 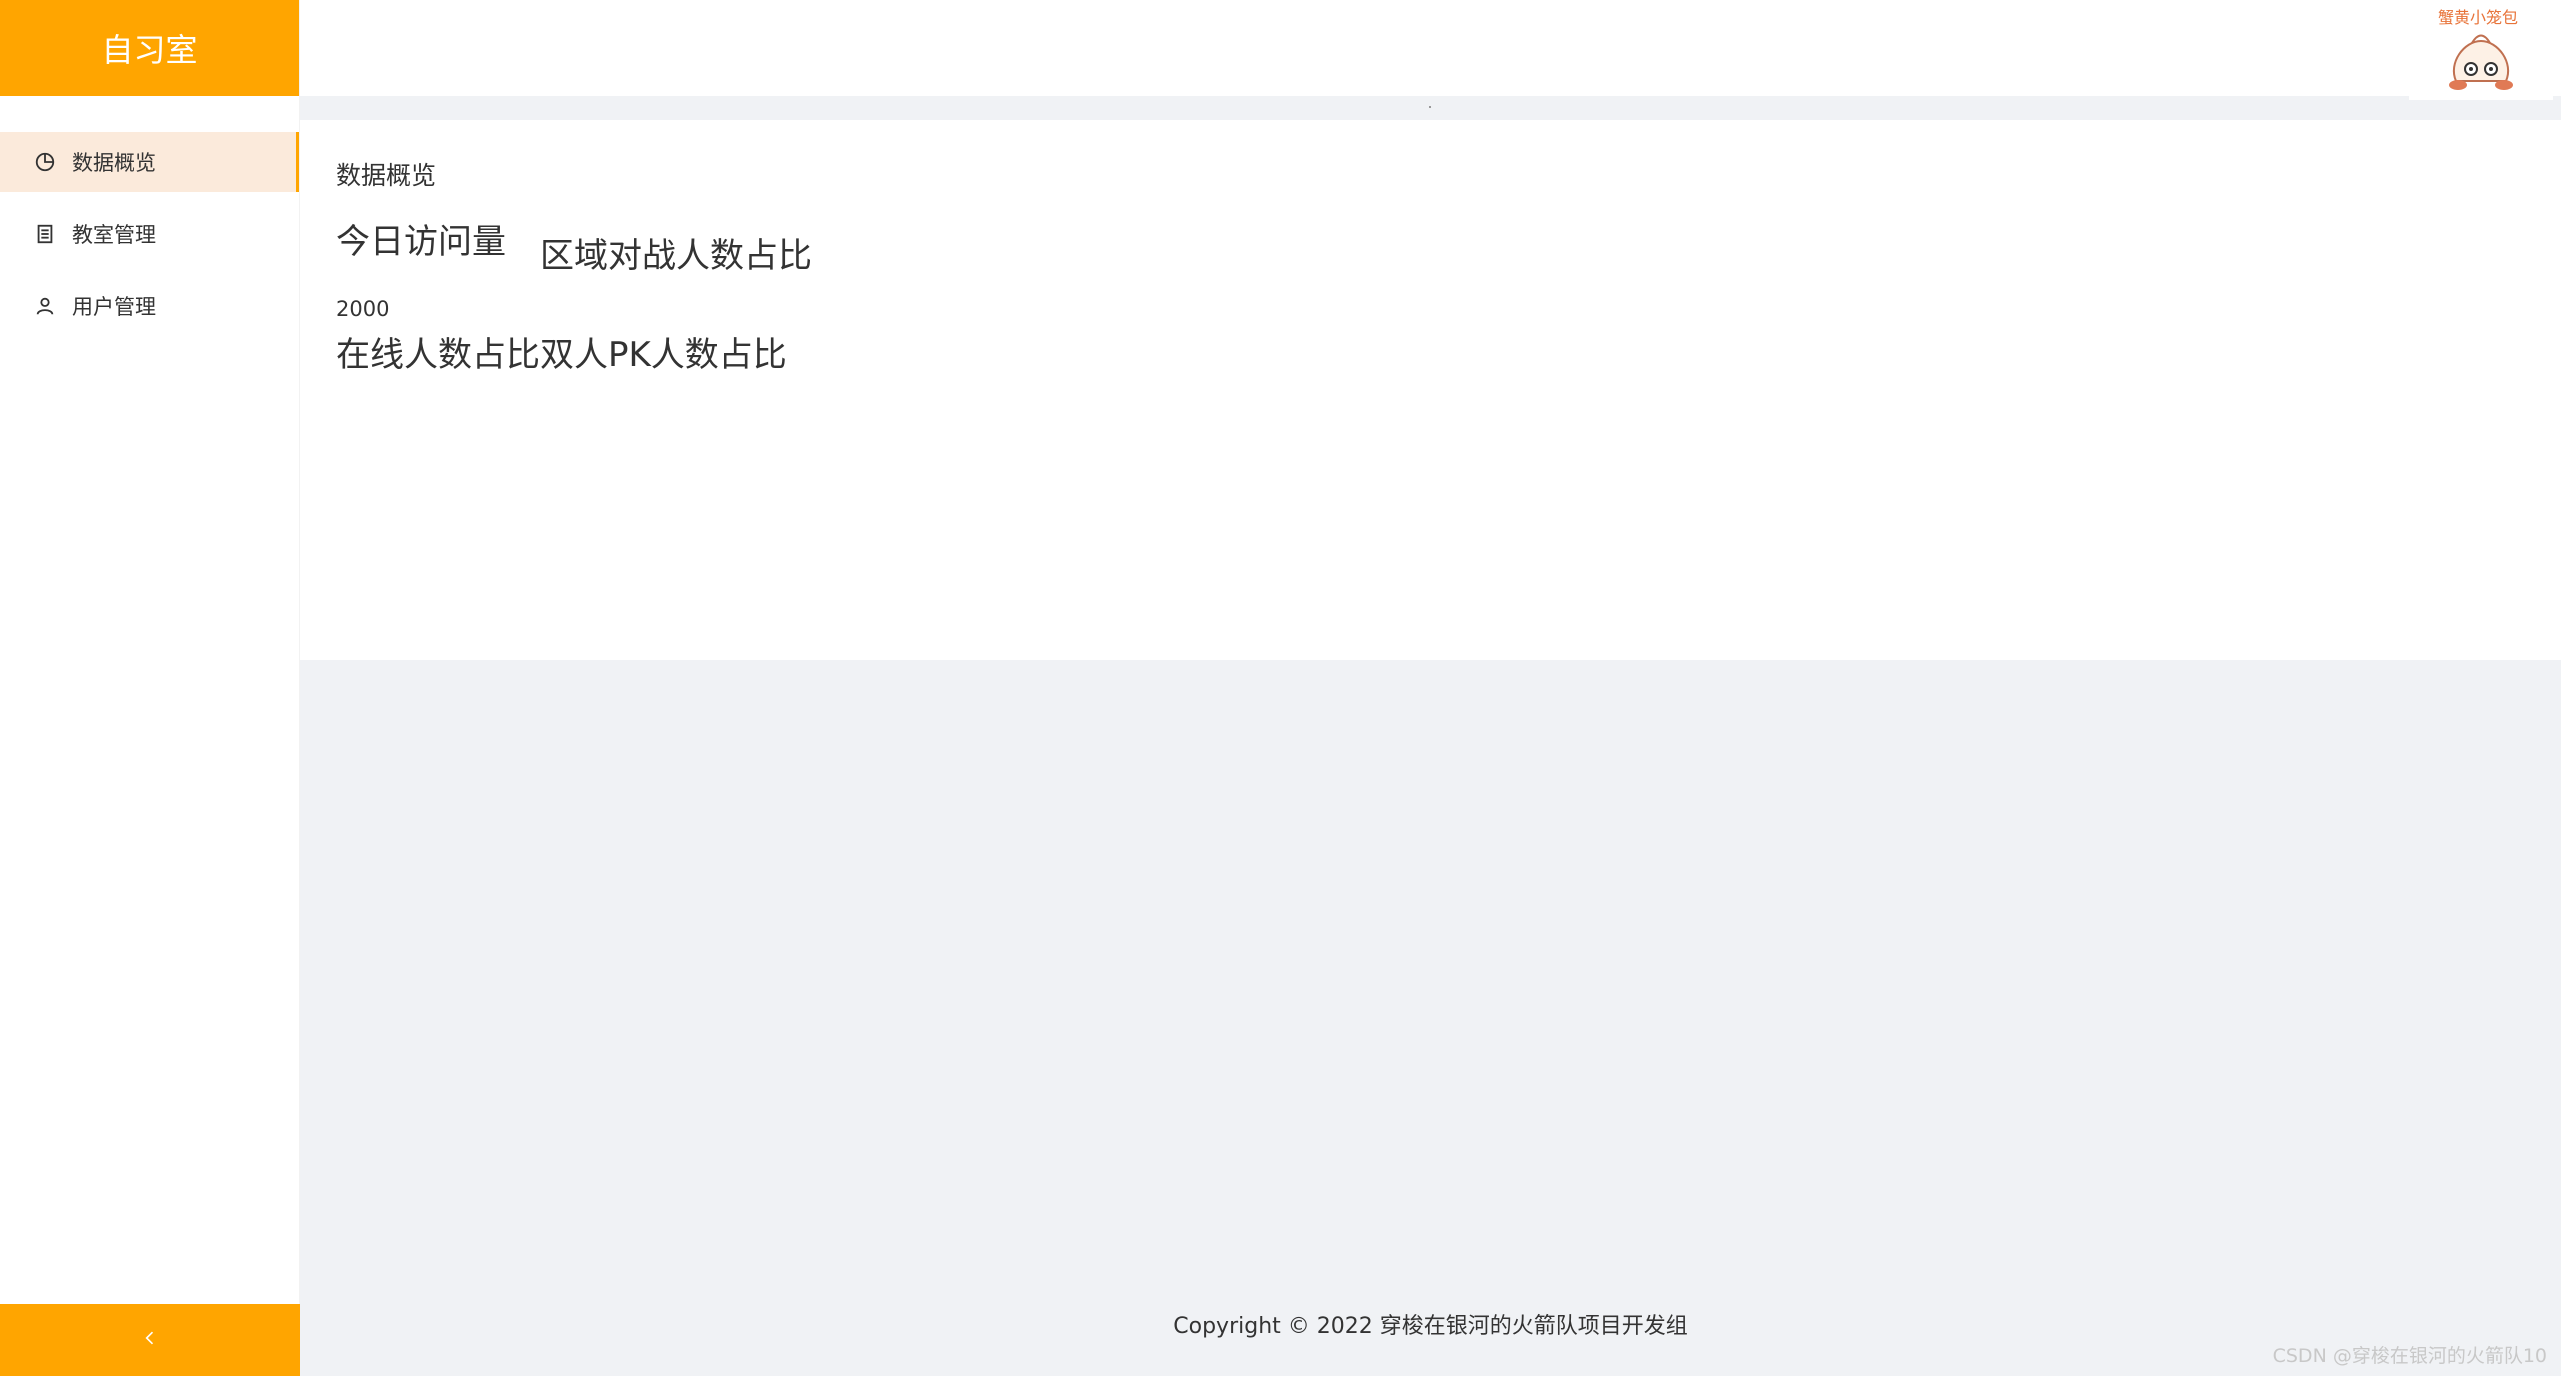 What do you see at coordinates (363, 309) in the screenshot?
I see `today-visits-value: 2000` at bounding box center [363, 309].